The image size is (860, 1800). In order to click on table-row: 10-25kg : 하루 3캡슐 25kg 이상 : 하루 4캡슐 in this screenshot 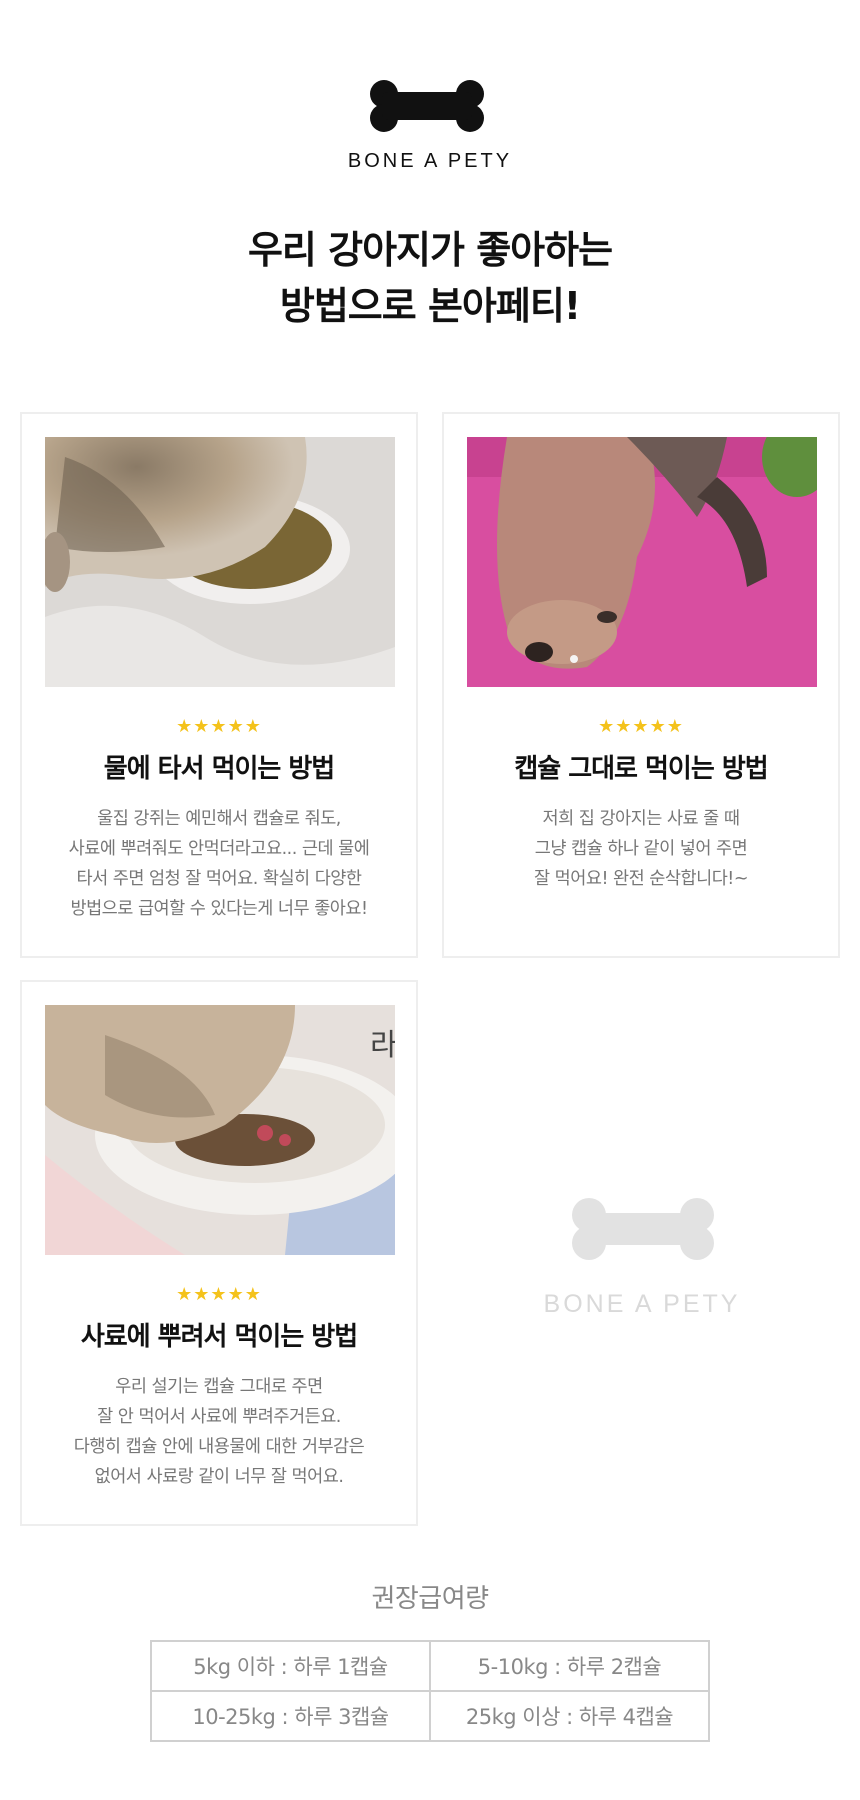, I will do `click(430, 1716)`.